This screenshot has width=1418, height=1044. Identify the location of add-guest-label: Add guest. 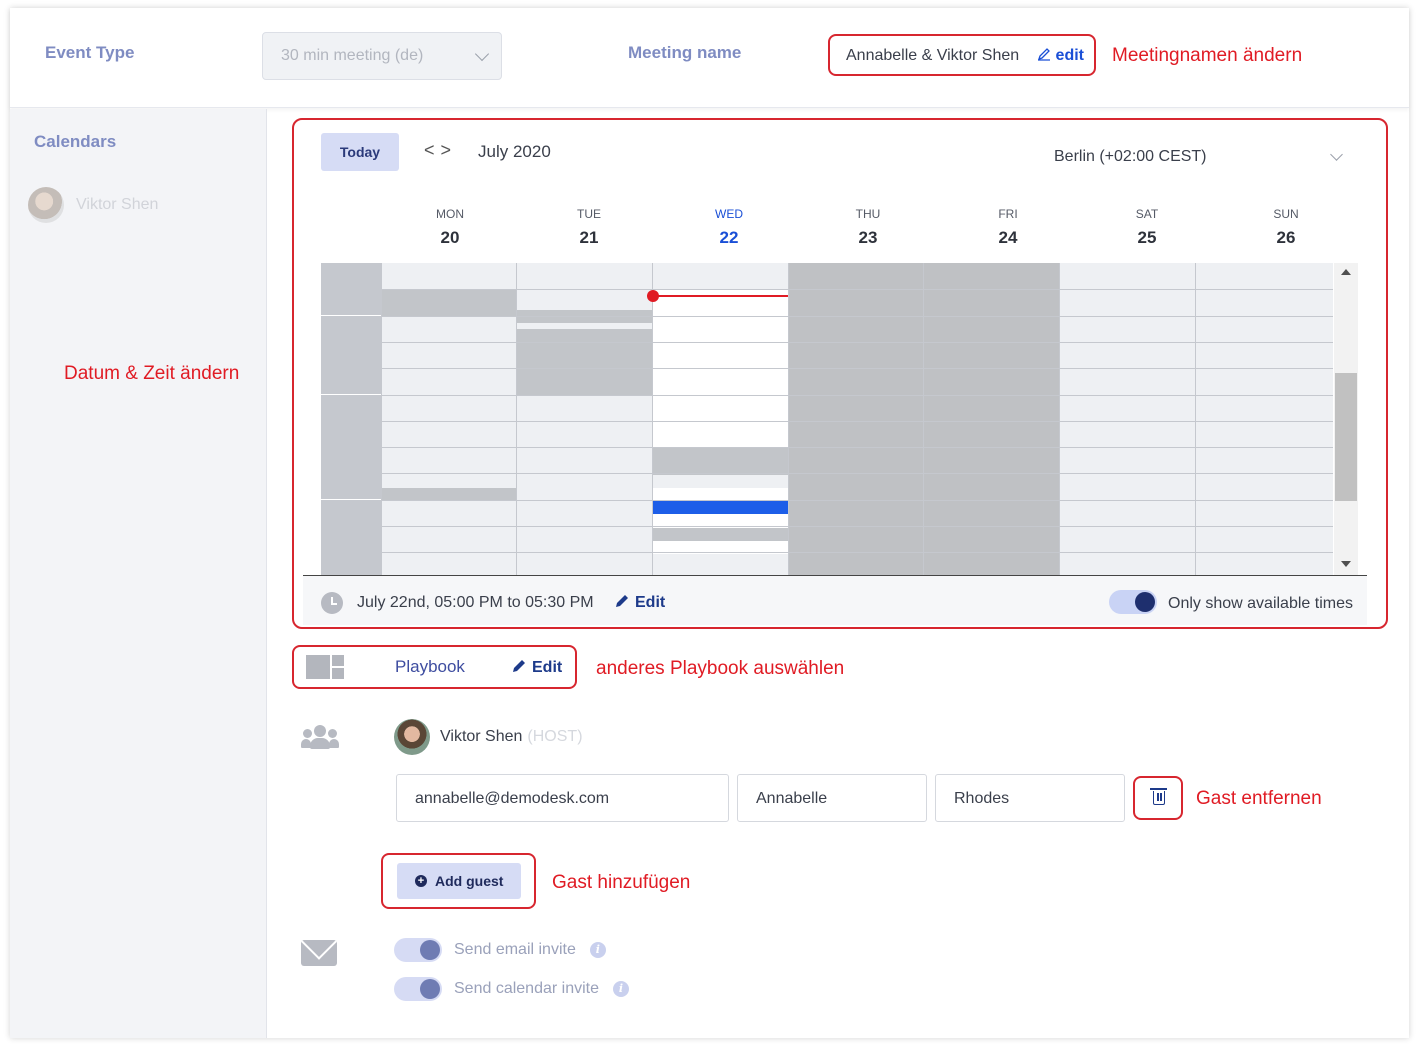
(469, 881).